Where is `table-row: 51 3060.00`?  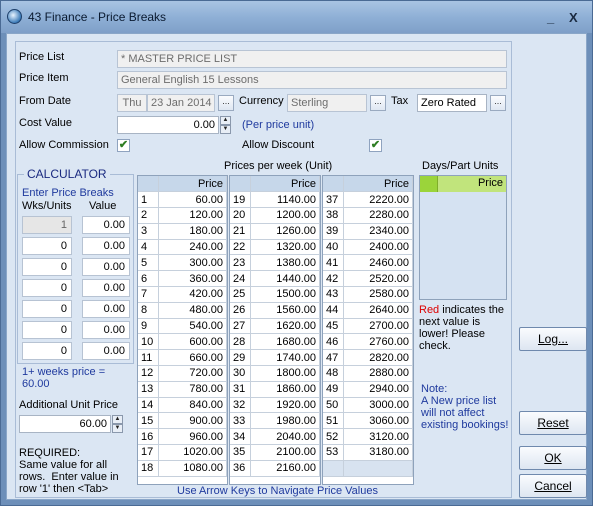
table-row: 51 3060.00 is located at coordinates (368, 421).